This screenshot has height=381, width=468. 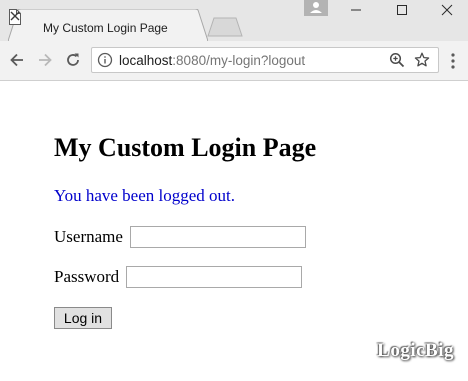 I want to click on arrow-right-icon, so click(x=45, y=60).